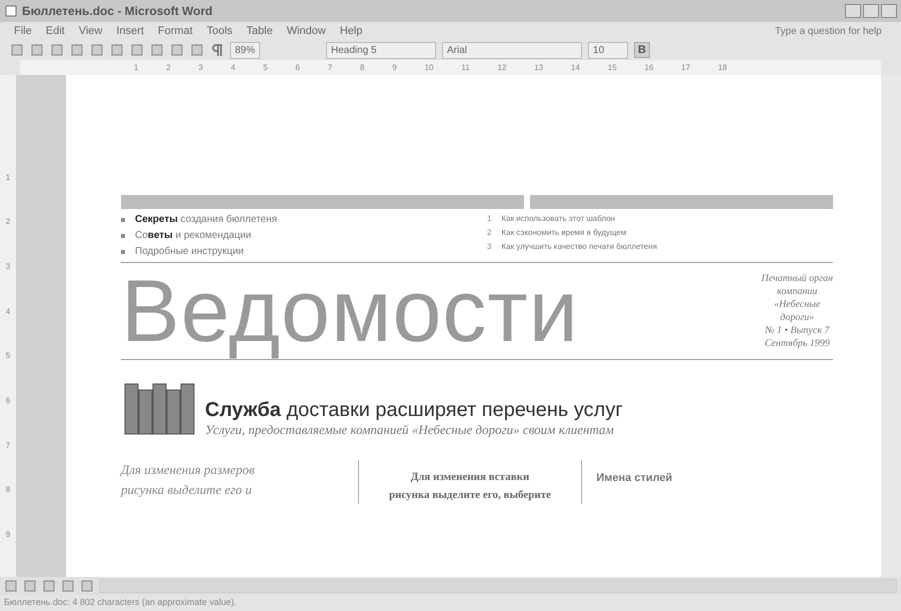  I want to click on ruler-number: 12, so click(502, 67).